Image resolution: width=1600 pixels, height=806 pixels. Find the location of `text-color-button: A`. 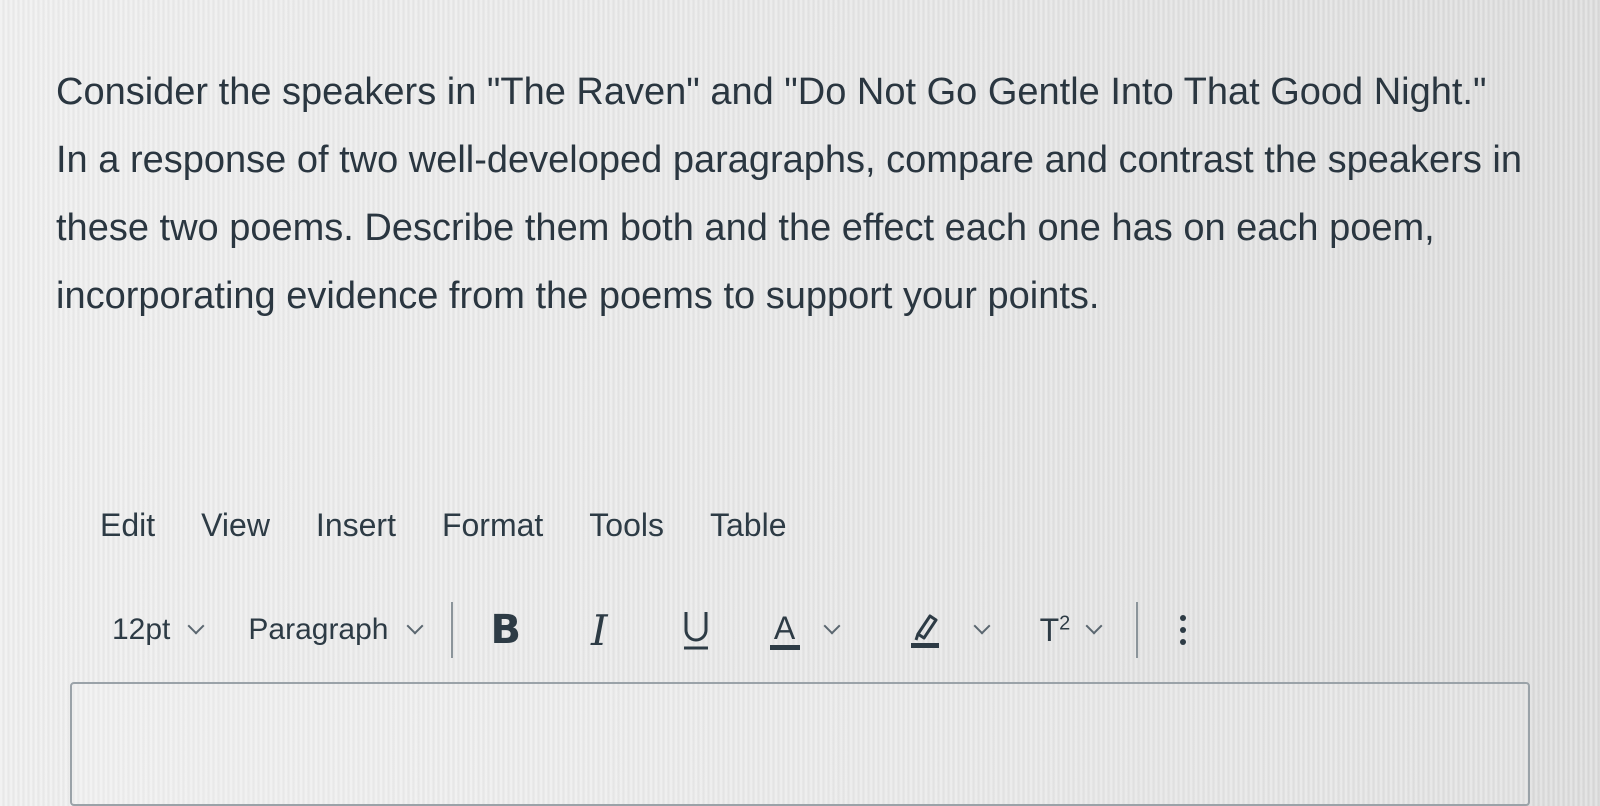

text-color-button: A is located at coordinates (784, 630).